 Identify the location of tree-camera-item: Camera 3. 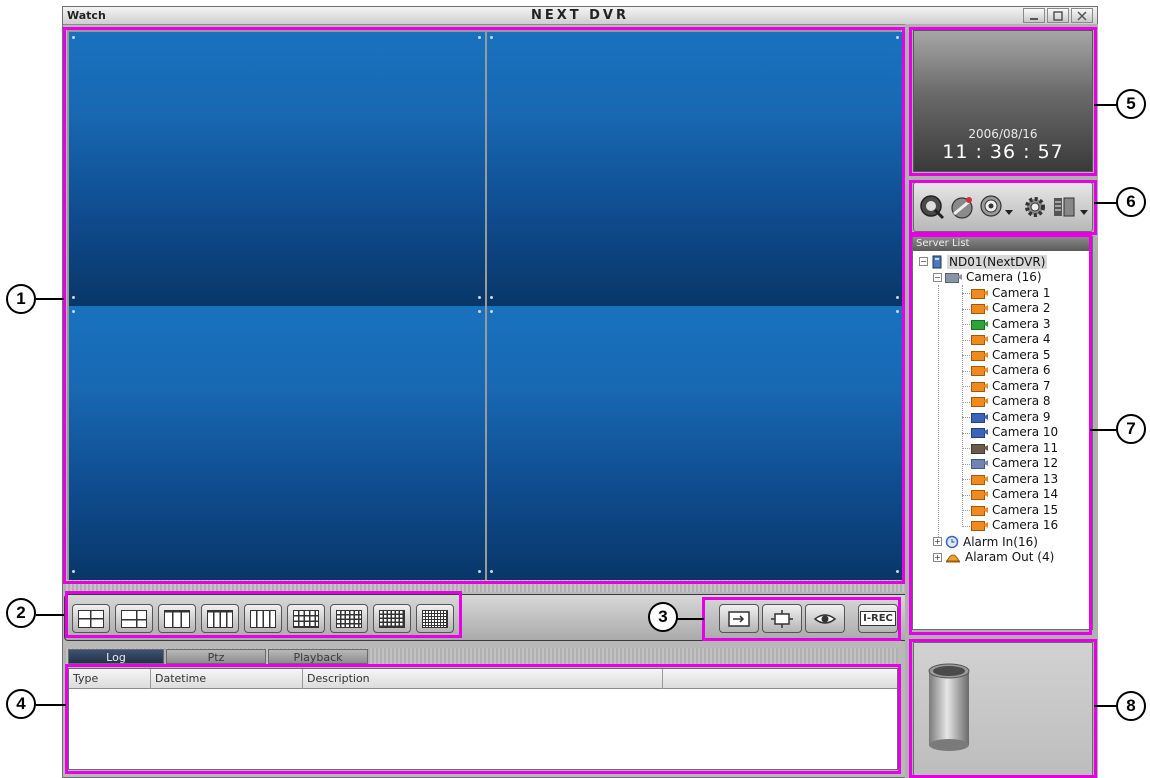
(1011, 323).